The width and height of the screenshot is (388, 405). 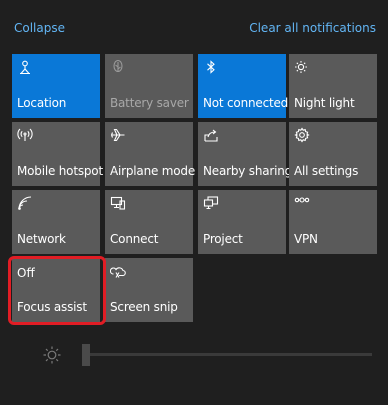 What do you see at coordinates (248, 171) in the screenshot?
I see `tile-label: Nearby sharing` at bounding box center [248, 171].